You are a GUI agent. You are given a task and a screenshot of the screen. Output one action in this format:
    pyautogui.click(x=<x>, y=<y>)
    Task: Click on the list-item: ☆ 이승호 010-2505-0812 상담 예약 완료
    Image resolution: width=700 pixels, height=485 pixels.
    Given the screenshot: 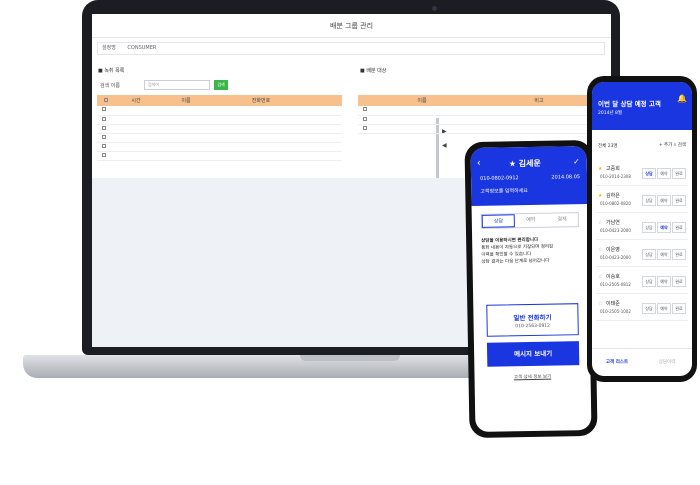 What is the action you would take?
    pyautogui.click(x=642, y=283)
    